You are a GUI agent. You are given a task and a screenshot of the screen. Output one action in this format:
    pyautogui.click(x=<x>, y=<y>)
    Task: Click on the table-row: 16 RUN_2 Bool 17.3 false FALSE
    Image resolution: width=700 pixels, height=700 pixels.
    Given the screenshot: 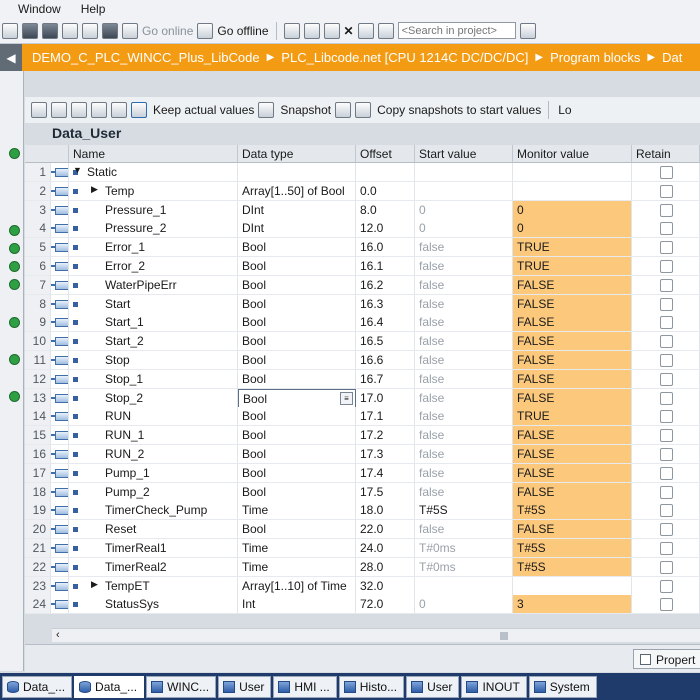 What is the action you would take?
    pyautogui.click(x=362, y=454)
    